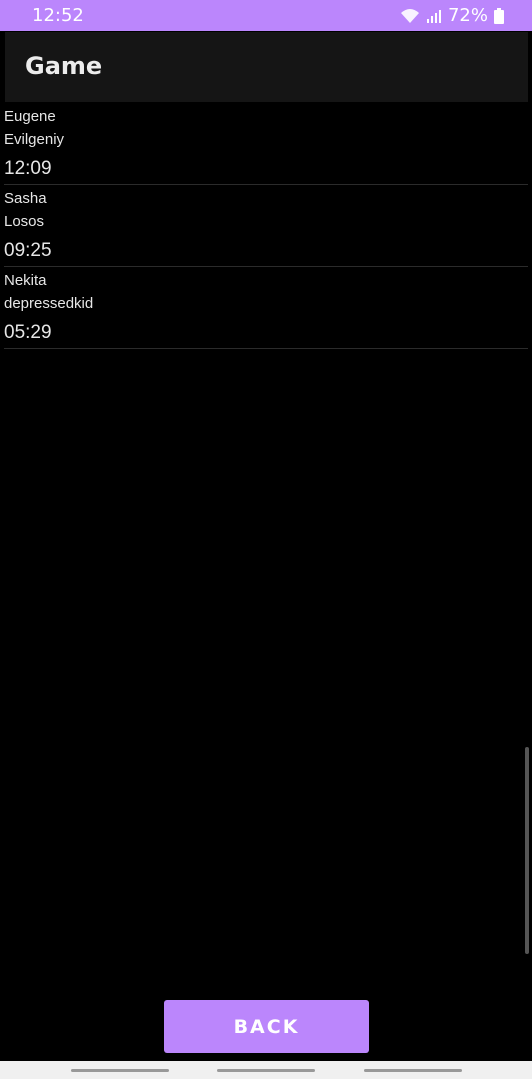 This screenshot has width=532, height=1079. I want to click on scrollbar, so click(527, 850).